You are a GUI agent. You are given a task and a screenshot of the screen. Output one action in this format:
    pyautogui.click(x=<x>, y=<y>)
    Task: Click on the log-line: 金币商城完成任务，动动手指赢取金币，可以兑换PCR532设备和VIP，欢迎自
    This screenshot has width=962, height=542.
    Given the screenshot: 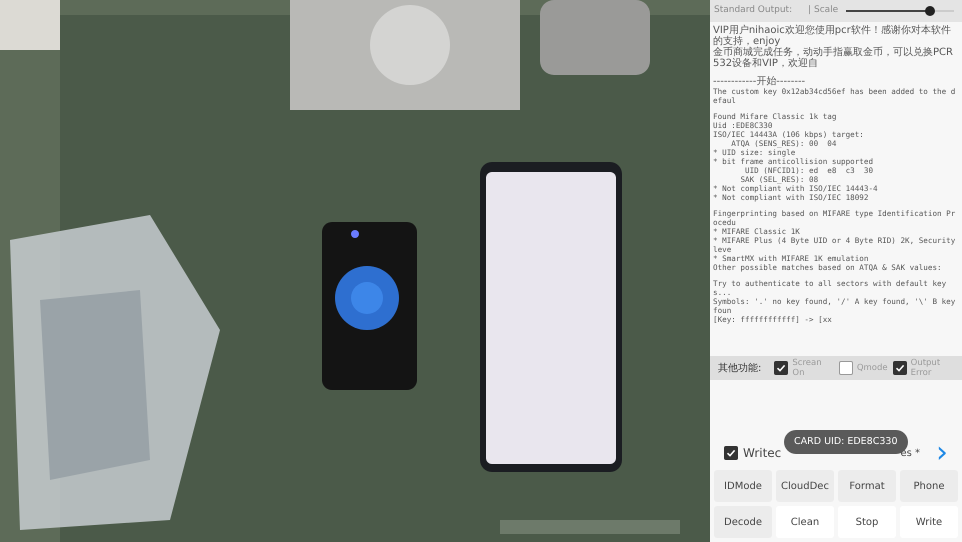 What is the action you would take?
    pyautogui.click(x=833, y=58)
    